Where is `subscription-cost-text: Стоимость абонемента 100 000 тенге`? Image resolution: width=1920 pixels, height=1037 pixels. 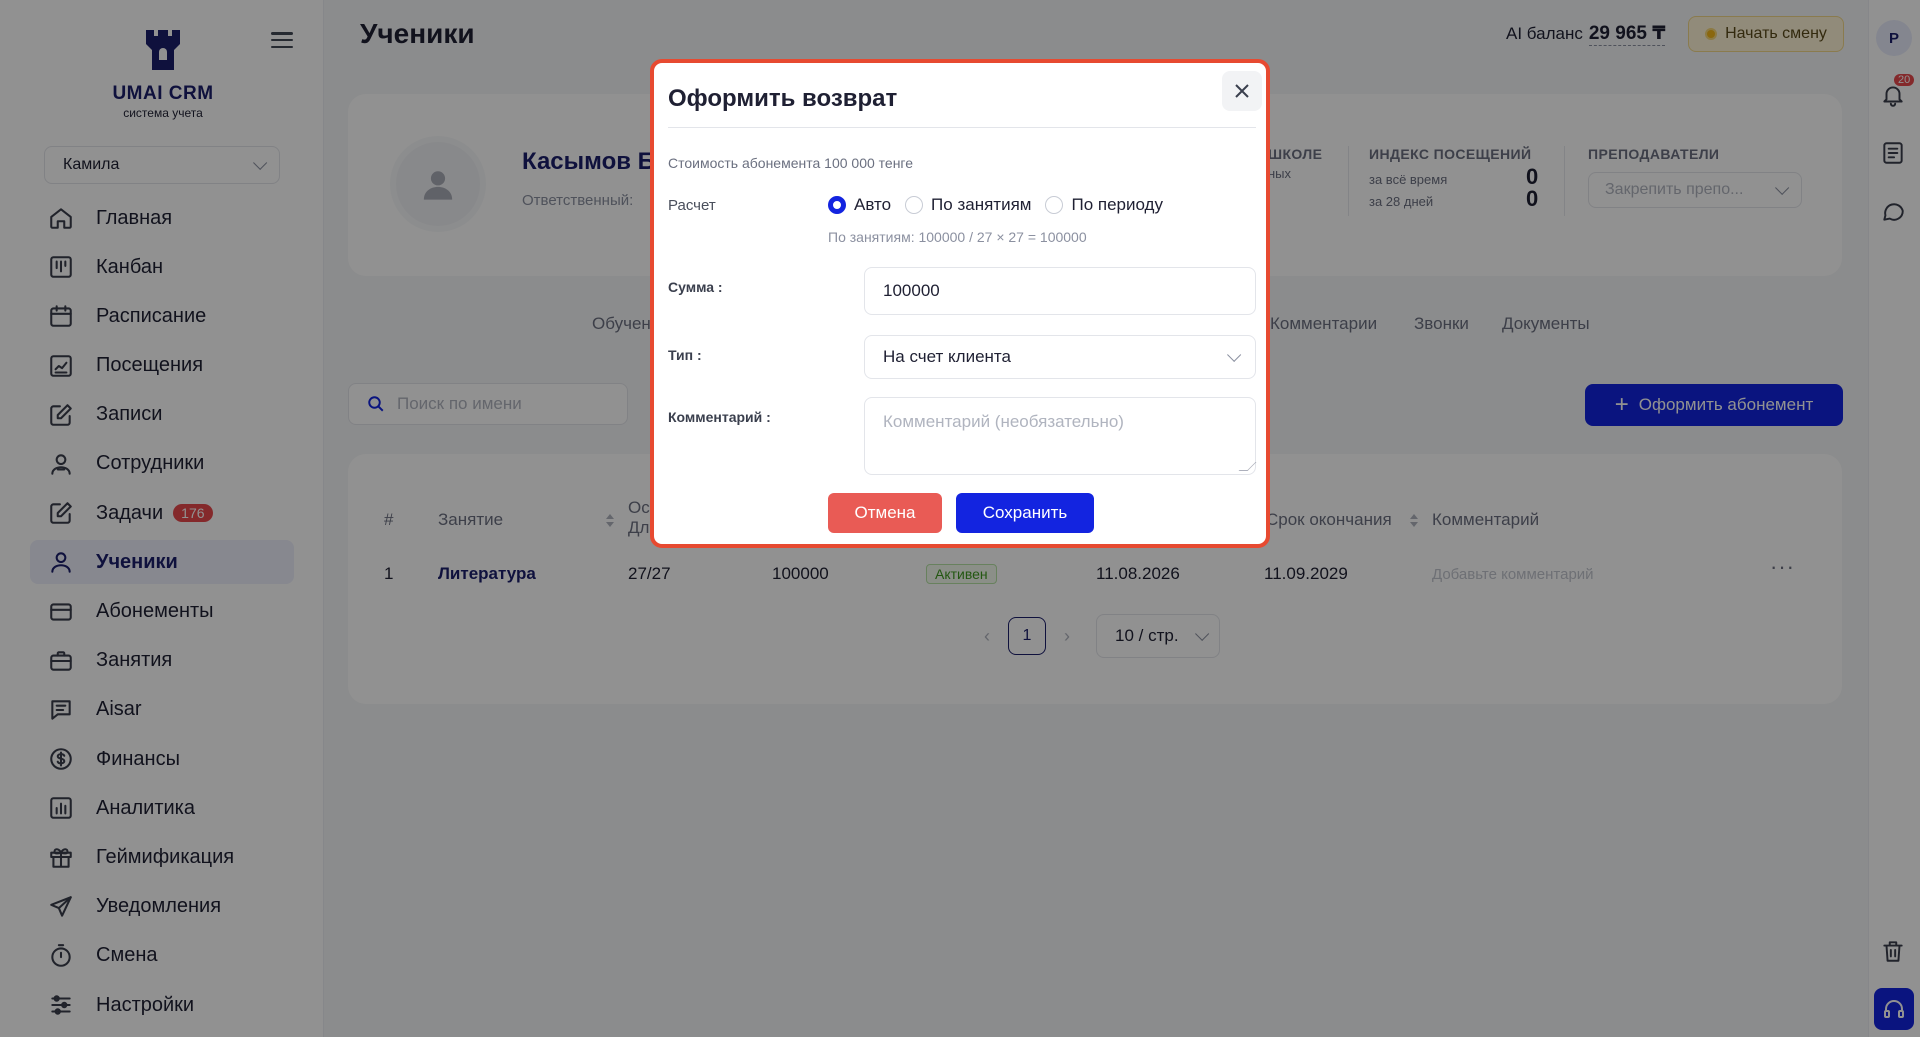
subscription-cost-text: Стоимость абонемента 100 000 тенге is located at coordinates (791, 163).